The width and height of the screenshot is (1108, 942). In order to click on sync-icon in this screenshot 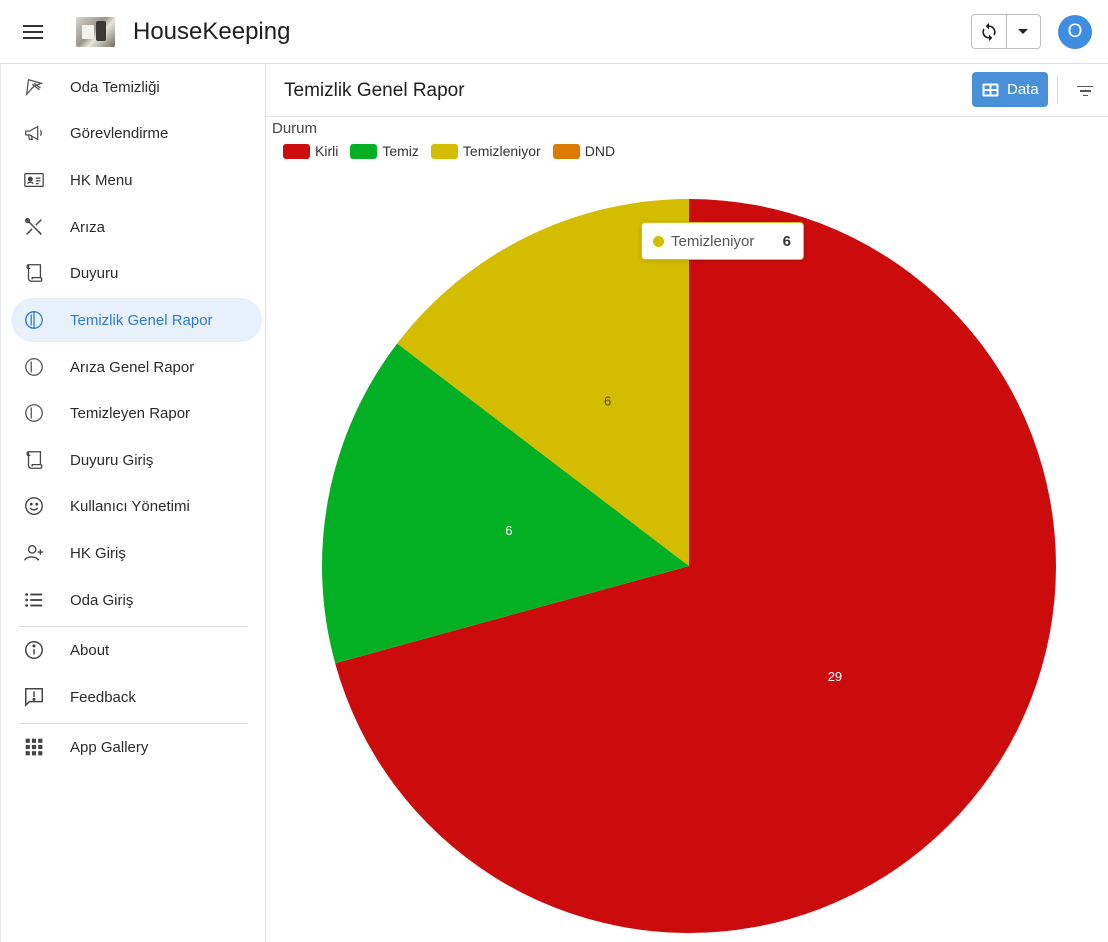, I will do `click(989, 31)`.